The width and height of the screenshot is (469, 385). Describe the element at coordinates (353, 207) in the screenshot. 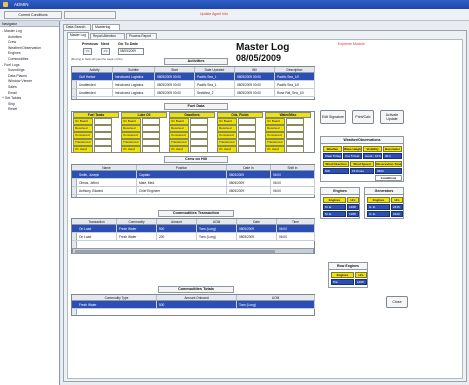

I see `engine-1-hrs: 1268` at that location.